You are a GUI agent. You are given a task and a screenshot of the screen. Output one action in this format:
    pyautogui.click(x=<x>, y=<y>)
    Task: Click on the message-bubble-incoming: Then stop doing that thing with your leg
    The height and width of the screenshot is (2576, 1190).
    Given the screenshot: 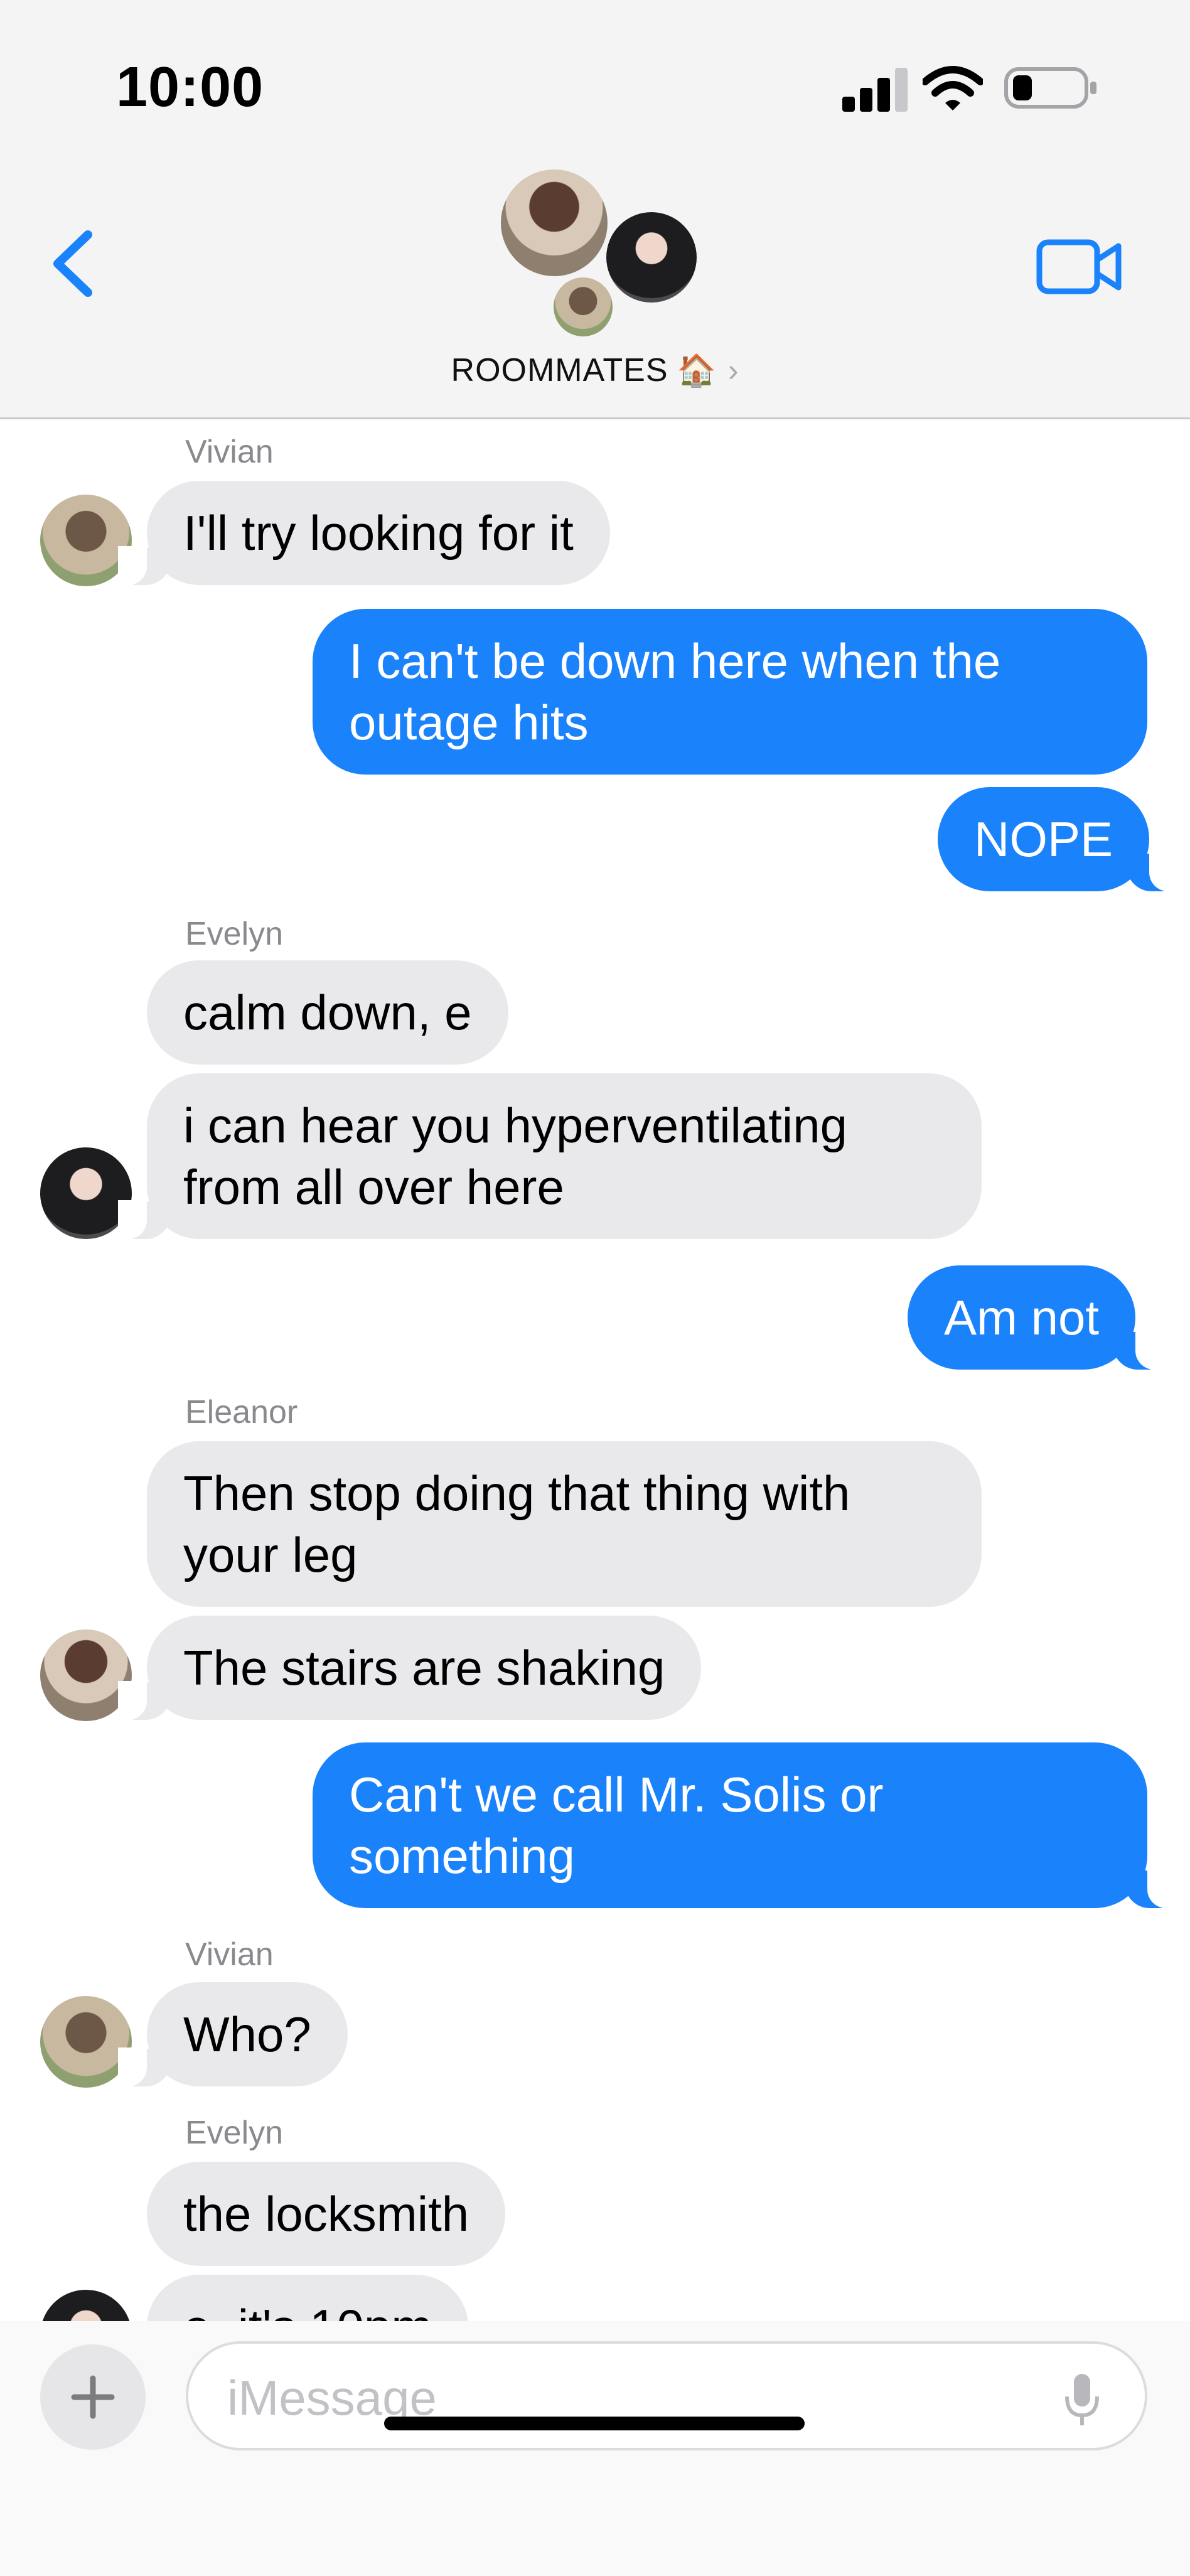 What is the action you would take?
    pyautogui.click(x=564, y=1524)
    